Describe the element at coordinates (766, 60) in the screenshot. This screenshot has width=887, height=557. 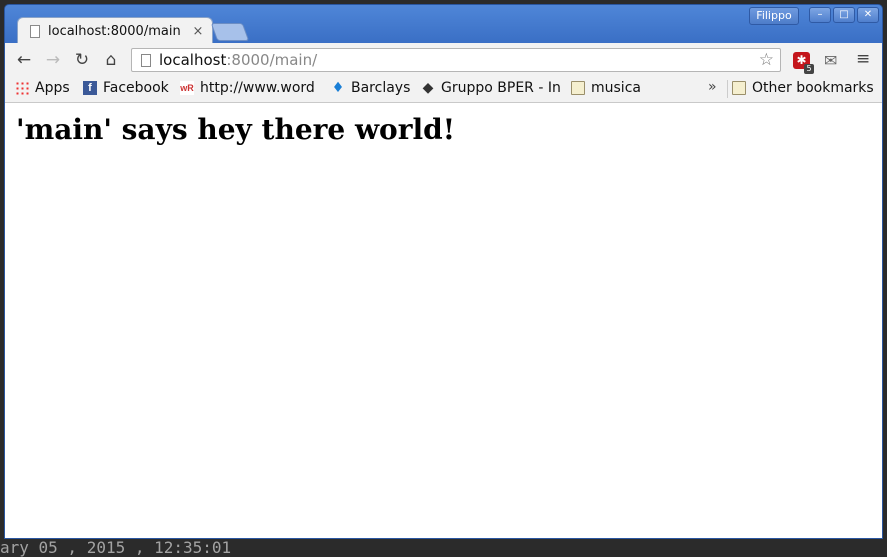
I see `bookmark-star-icon: ☆` at that location.